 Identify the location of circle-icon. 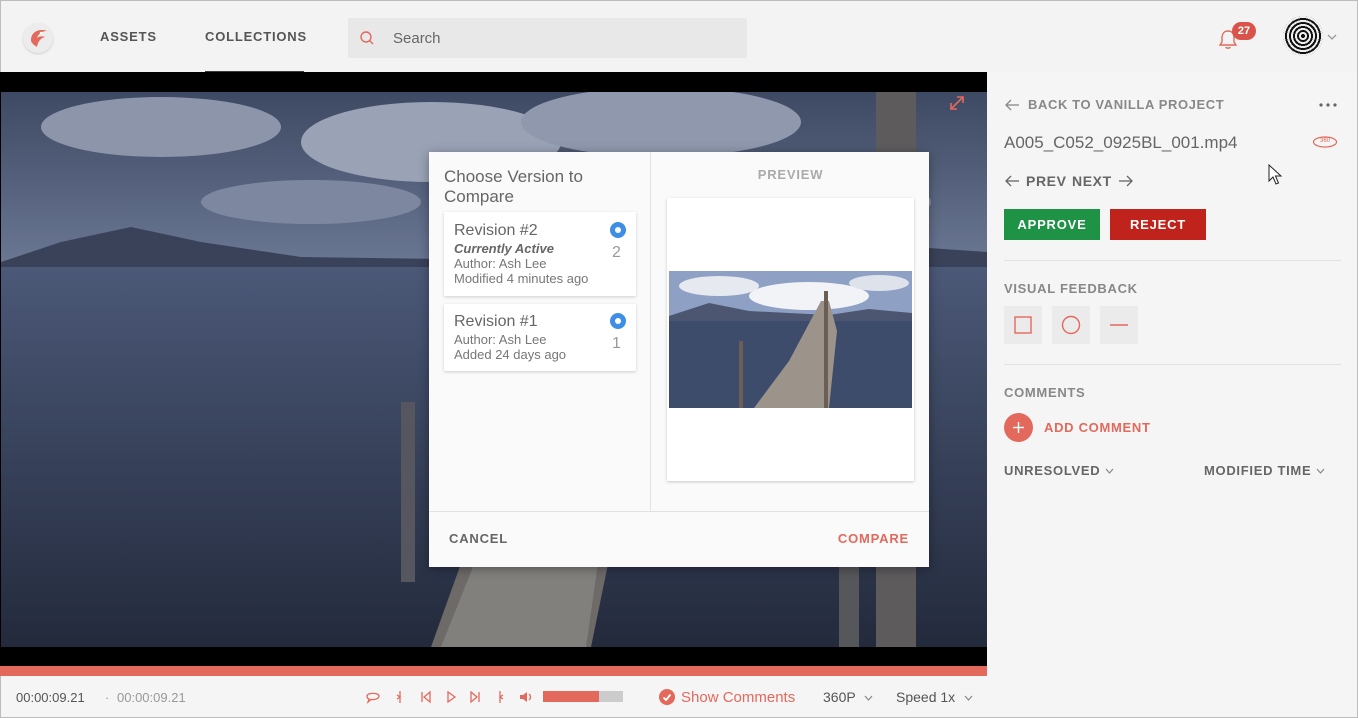
(1071, 325).